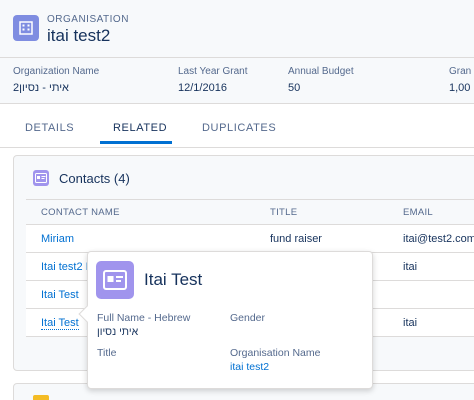  What do you see at coordinates (460, 80) in the screenshot?
I see `highlight-grant: Gran 1,00` at bounding box center [460, 80].